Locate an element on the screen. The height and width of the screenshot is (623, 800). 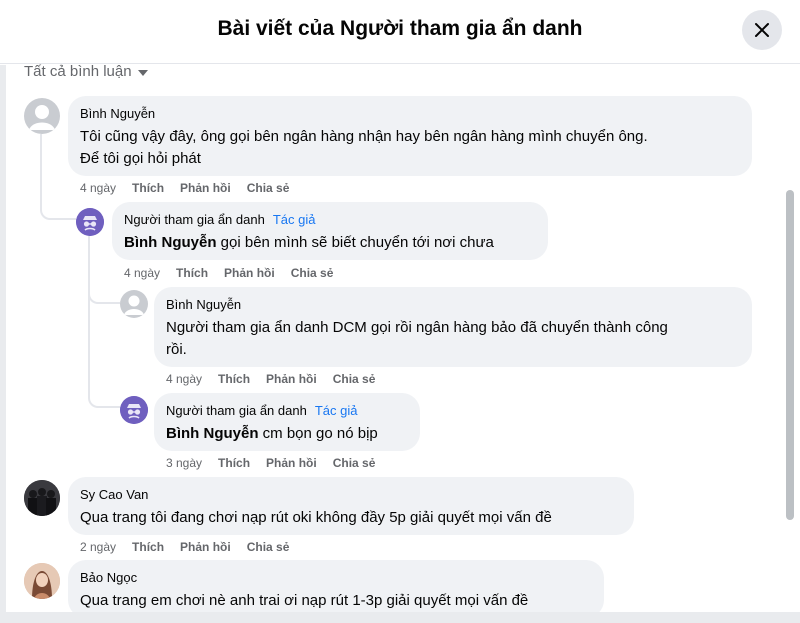
dialog-title: Bài viết của Người tham gia ẩn danh is located at coordinates (400, 28).